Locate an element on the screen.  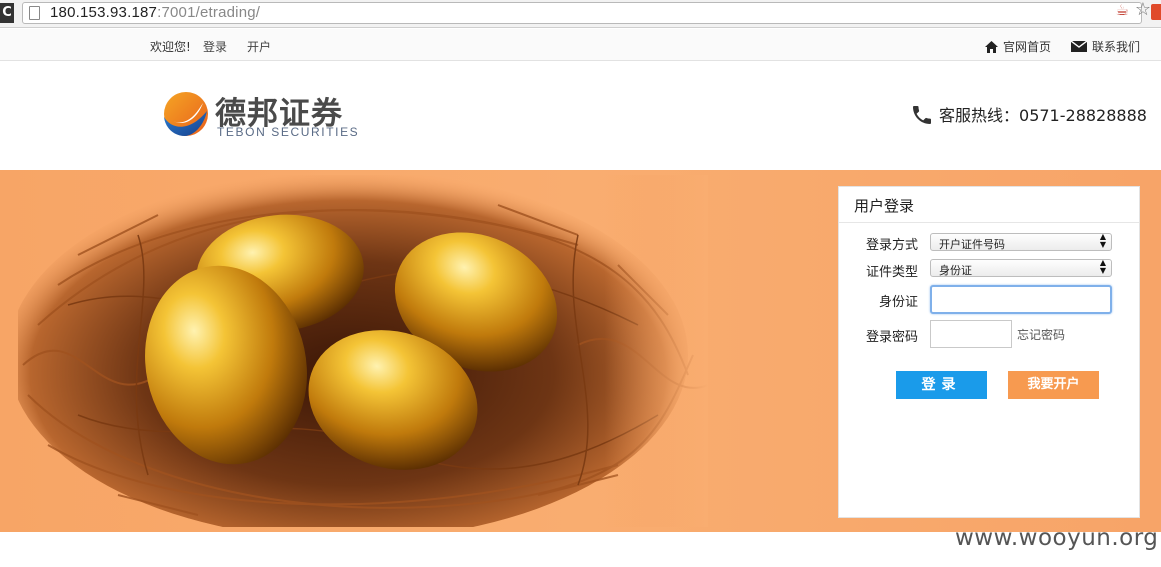
hotline-label: 客服热线： is located at coordinates (979, 115).